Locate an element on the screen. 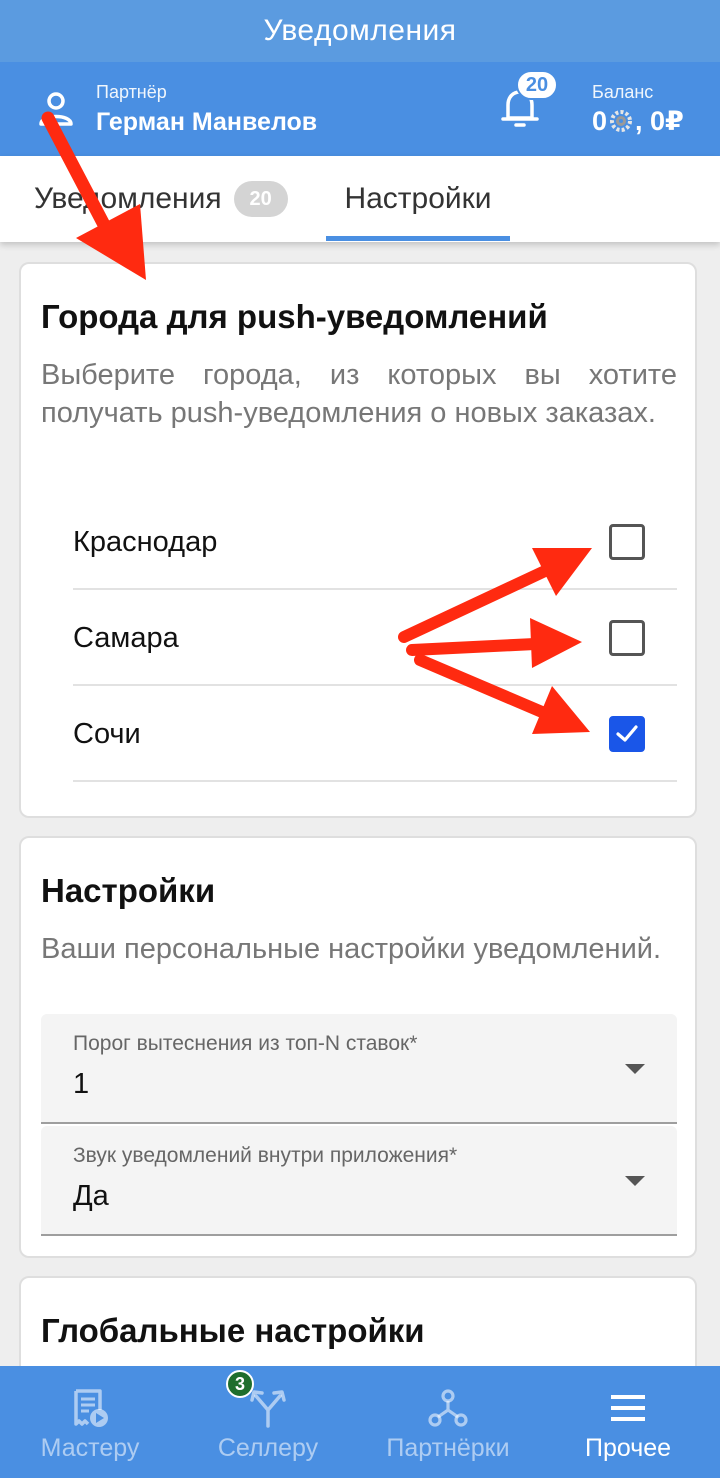 The height and width of the screenshot is (1478, 720). nav-label: Мастеру is located at coordinates (90, 1448).